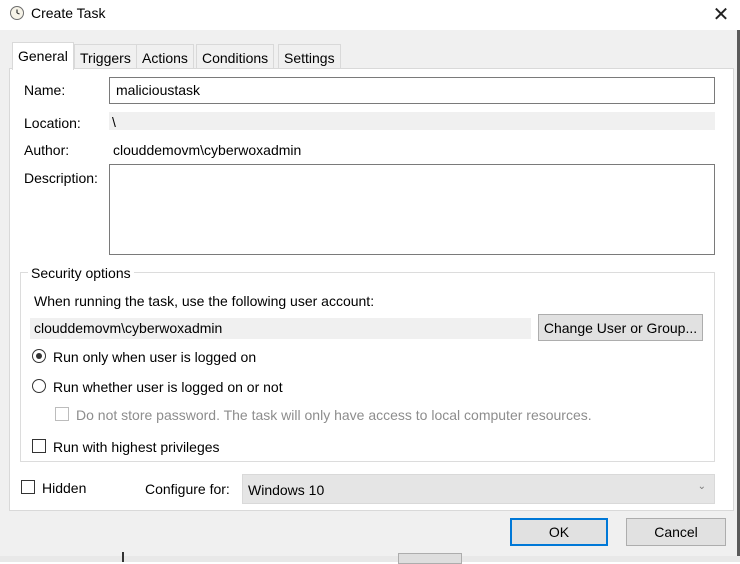 This screenshot has width=740, height=564. Describe the element at coordinates (168, 387) in the screenshot. I see `run-whether-logged-on-label: Run whether user is logged on or not` at that location.